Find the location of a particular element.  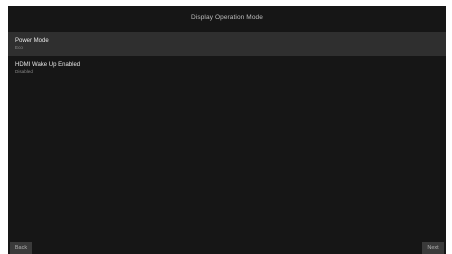

setting-title: HDMI Wake Up Enabled is located at coordinates (48, 65).